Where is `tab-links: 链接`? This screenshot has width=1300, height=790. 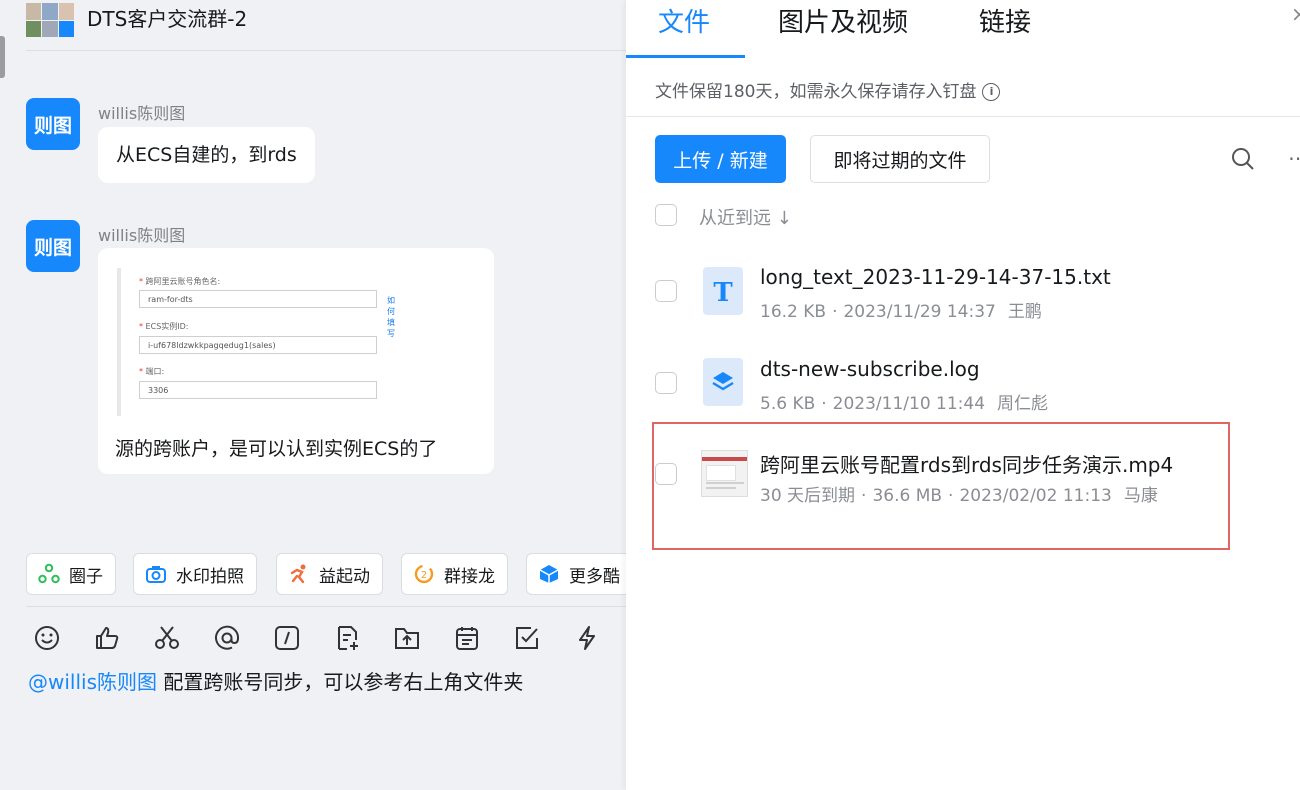 tab-links: 链接 is located at coordinates (1005, 20).